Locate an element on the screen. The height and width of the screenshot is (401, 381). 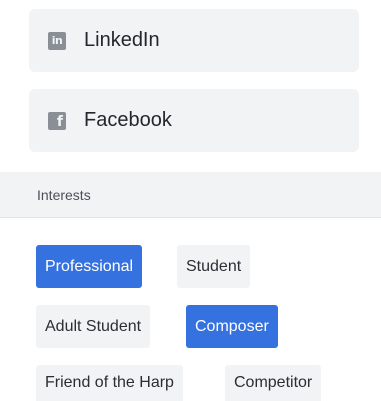
interest-chip-friend-of-the-harp: Friend of the Harp is located at coordinates (109, 383).